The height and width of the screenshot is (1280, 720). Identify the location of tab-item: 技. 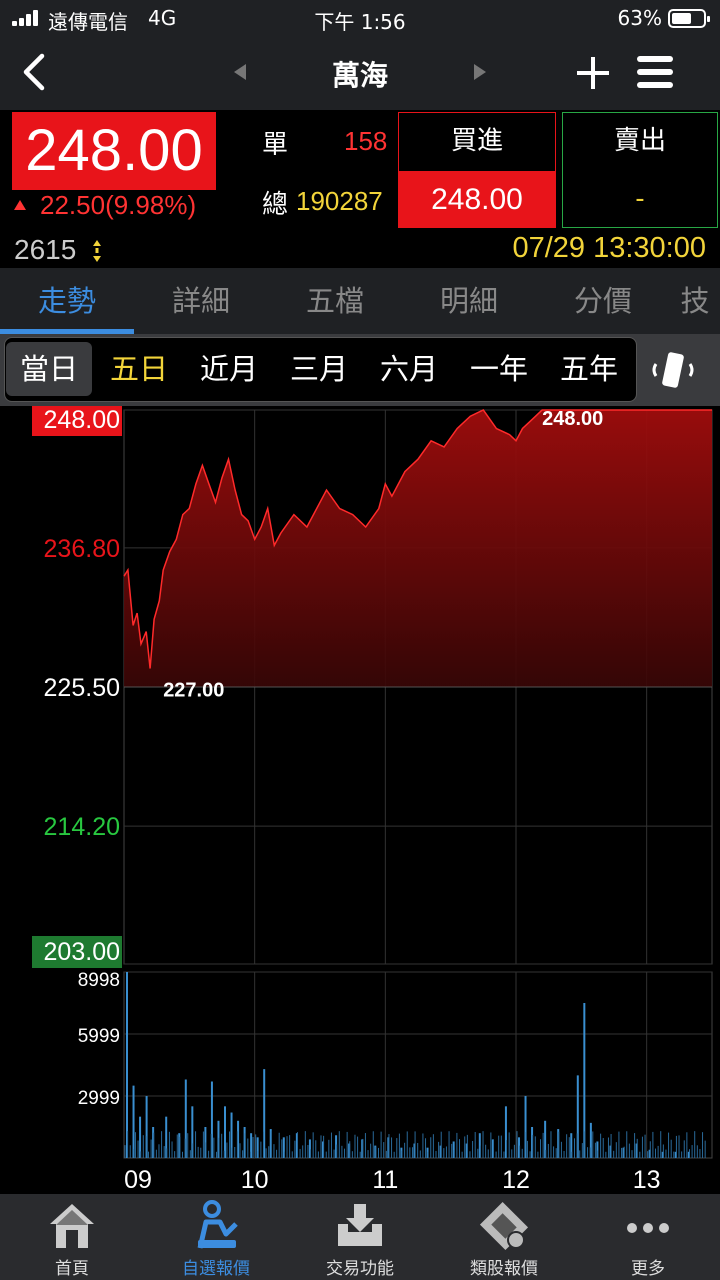
(695, 301).